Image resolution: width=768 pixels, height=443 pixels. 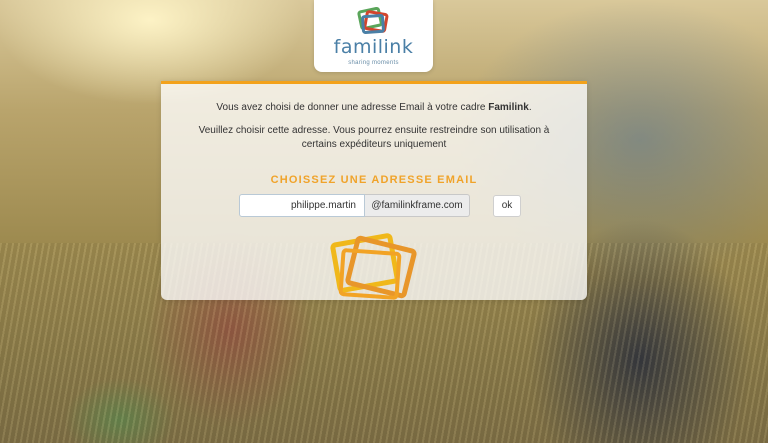 What do you see at coordinates (302, 205) in the screenshot?
I see `email-local-part-input: philippe.martin` at bounding box center [302, 205].